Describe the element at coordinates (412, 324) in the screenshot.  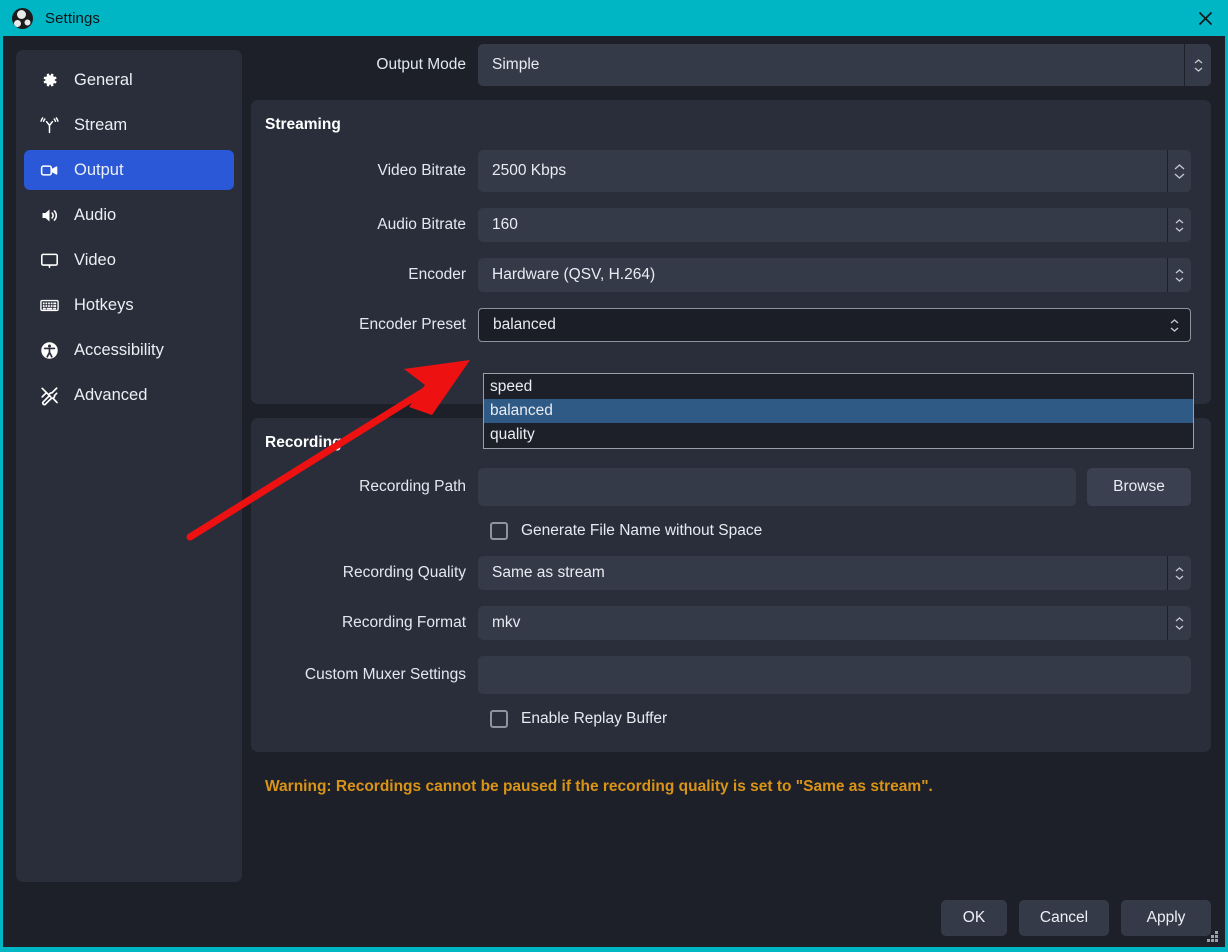
I see `encoder-preset-label: Encoder Preset` at that location.